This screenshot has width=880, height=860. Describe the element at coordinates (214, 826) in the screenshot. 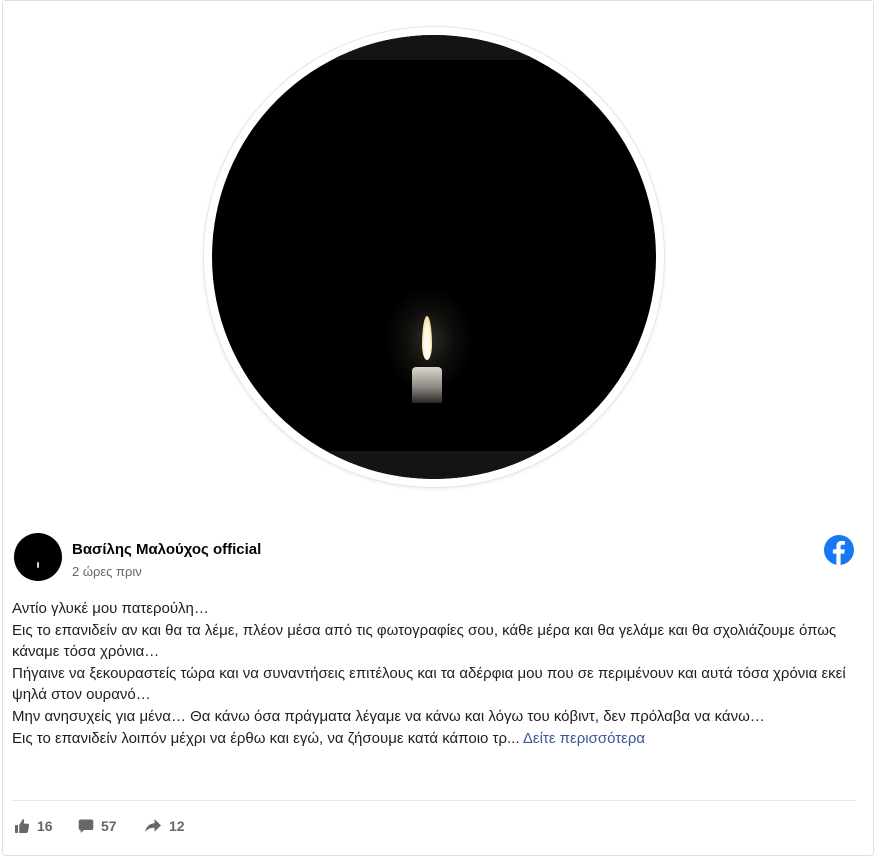

I see `post-stats: 16 57 12` at that location.